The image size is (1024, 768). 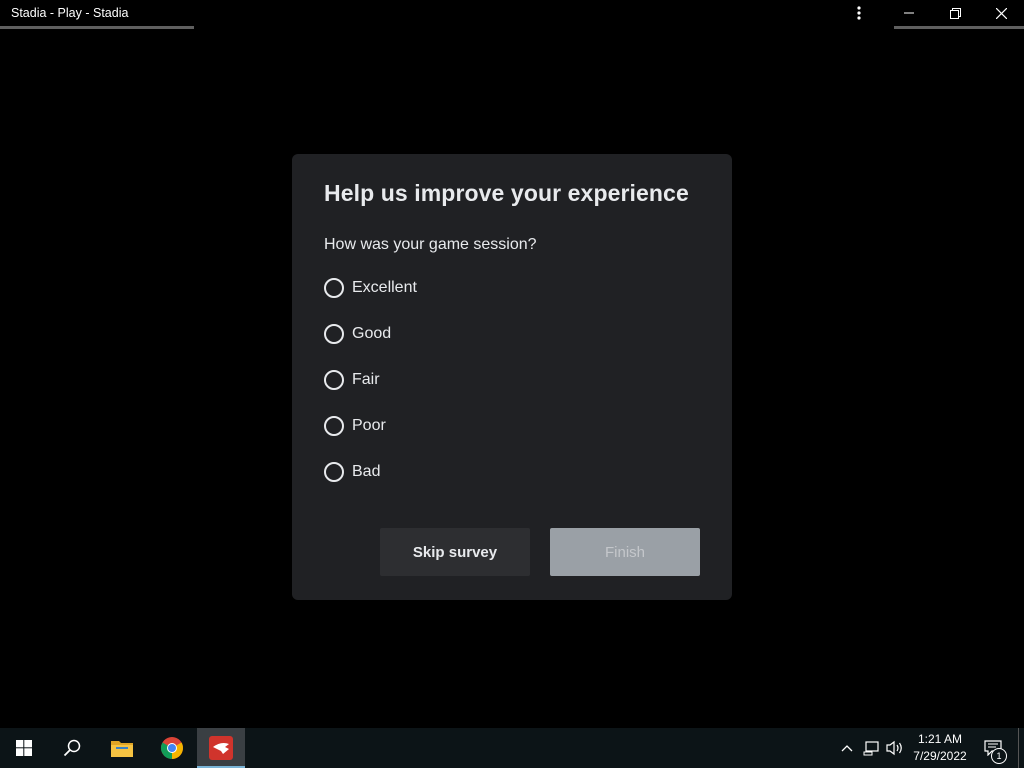 I want to click on restore-icon, so click(x=955, y=13).